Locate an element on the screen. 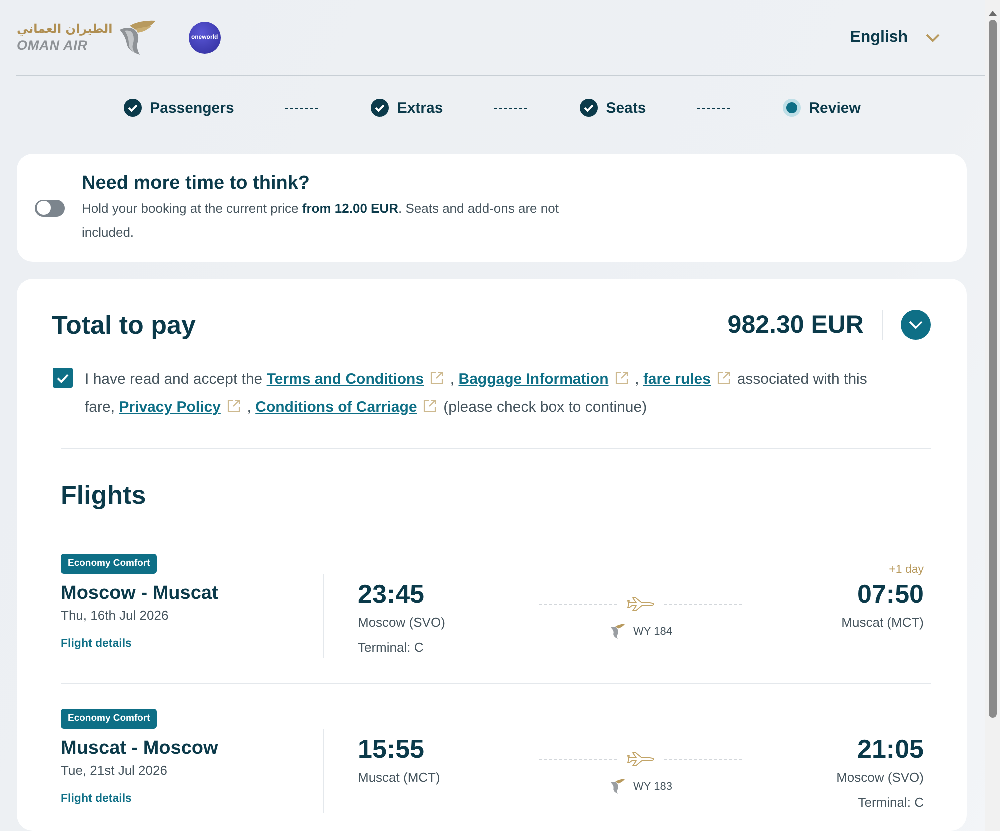  caret-icon is located at coordinates (933, 38).